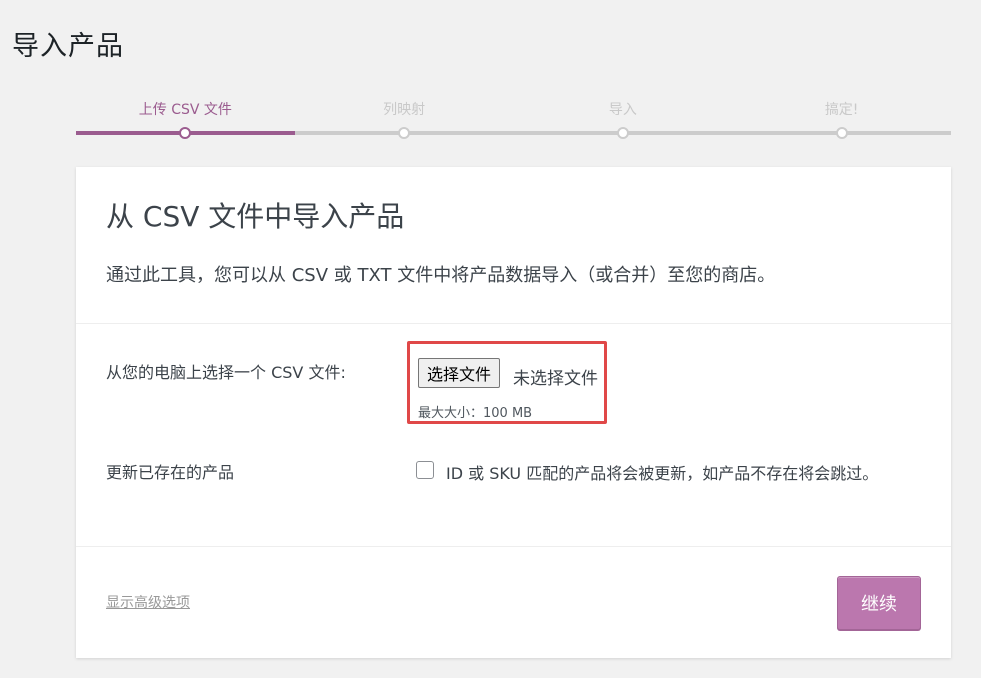  Describe the element at coordinates (404, 119) in the screenshot. I see `step-column-mapping: 列映射` at that location.